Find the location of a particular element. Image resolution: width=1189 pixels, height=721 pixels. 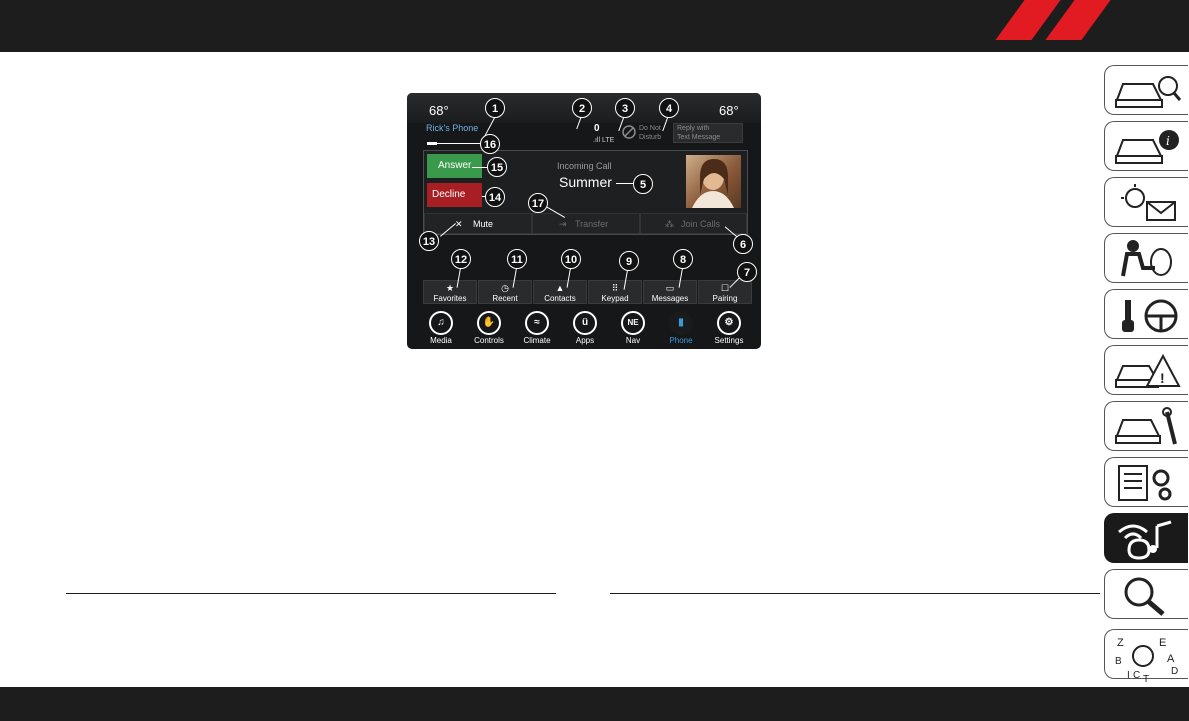

signal-bars-icon: .ıll is located at coordinates (597, 140).